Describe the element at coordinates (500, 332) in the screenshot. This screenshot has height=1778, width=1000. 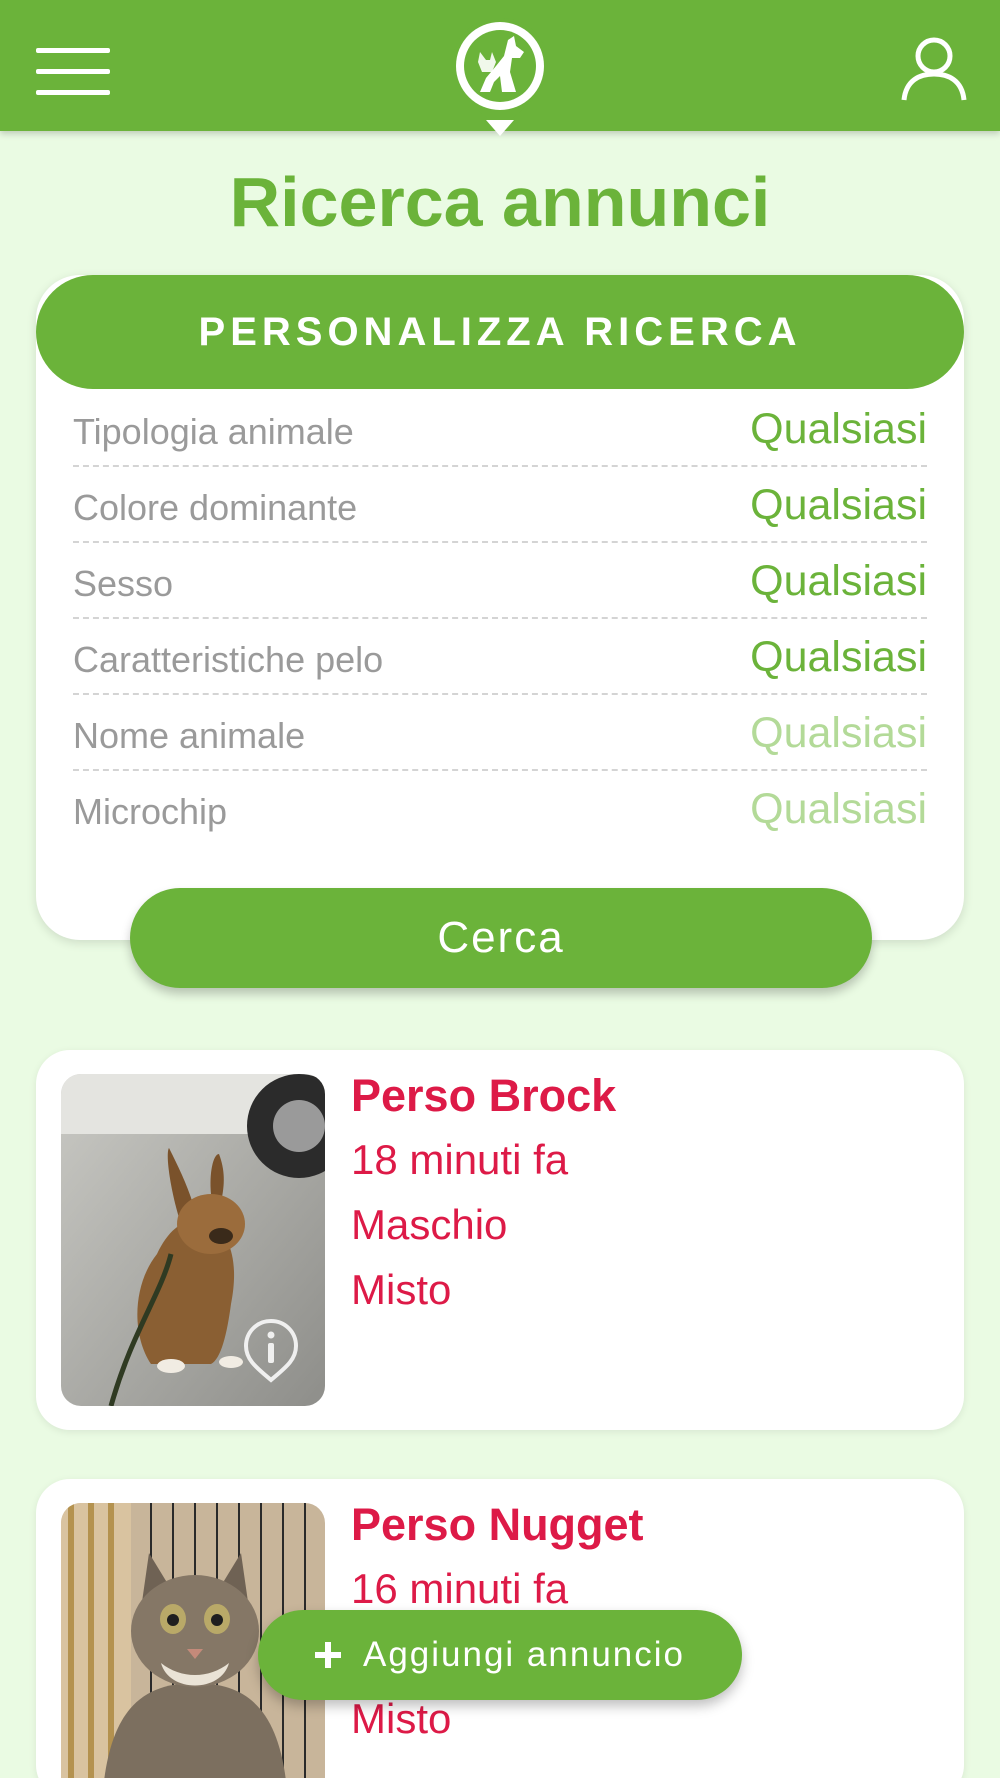
I see `search-card-header: PERSONALIZZA RICERCA` at that location.